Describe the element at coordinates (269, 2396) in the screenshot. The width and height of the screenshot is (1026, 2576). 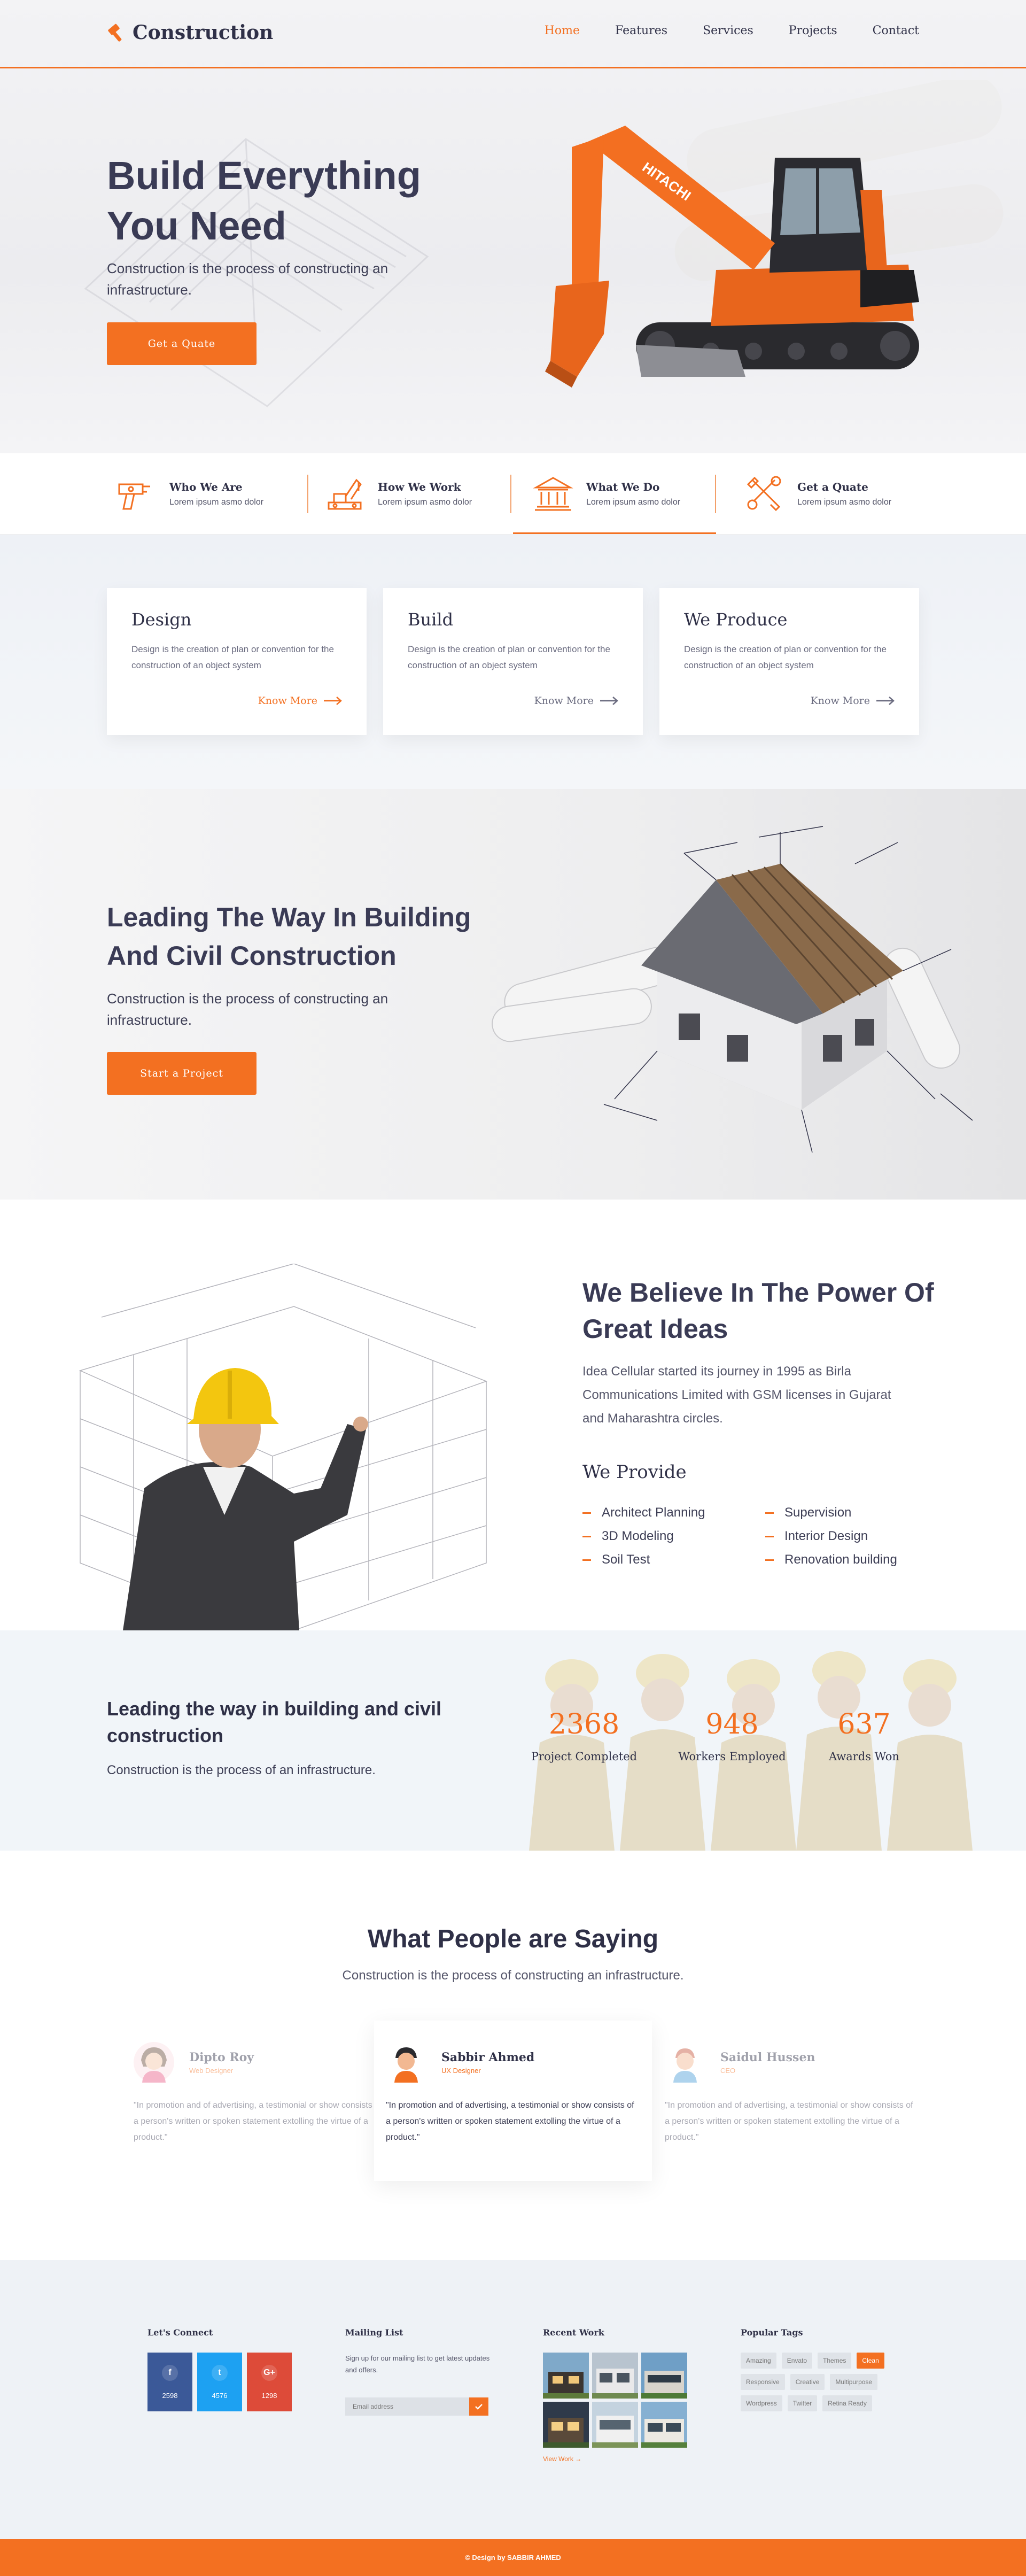
I see `social-count: 1298` at that location.